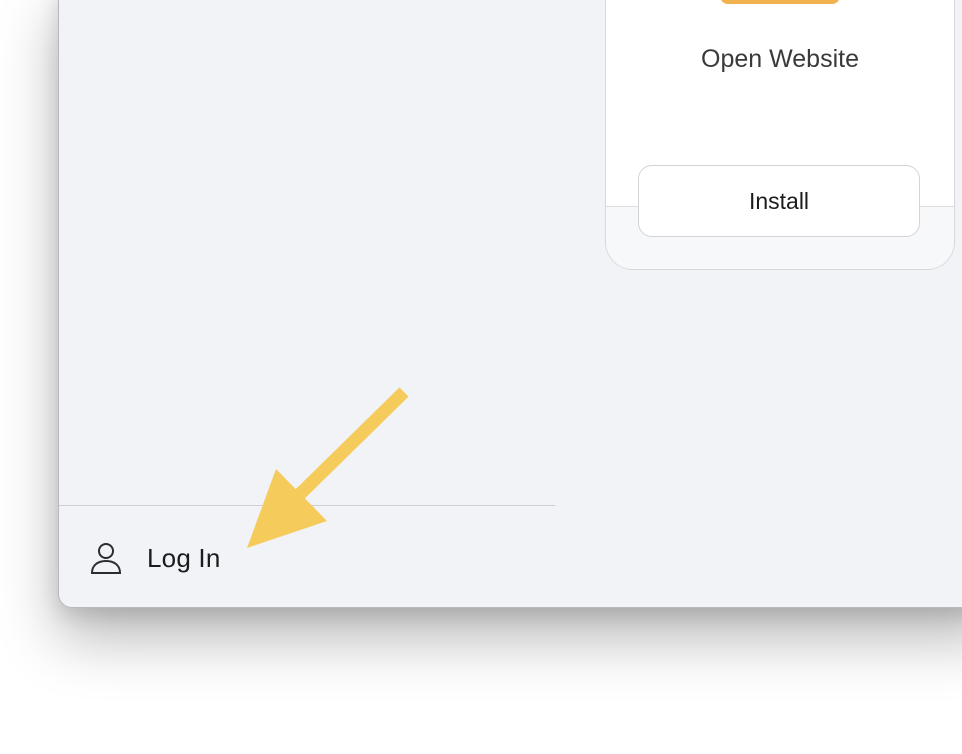 This screenshot has width=962, height=754. Describe the element at coordinates (307, 556) in the screenshot. I see `sidebar-footer: Log In` at that location.